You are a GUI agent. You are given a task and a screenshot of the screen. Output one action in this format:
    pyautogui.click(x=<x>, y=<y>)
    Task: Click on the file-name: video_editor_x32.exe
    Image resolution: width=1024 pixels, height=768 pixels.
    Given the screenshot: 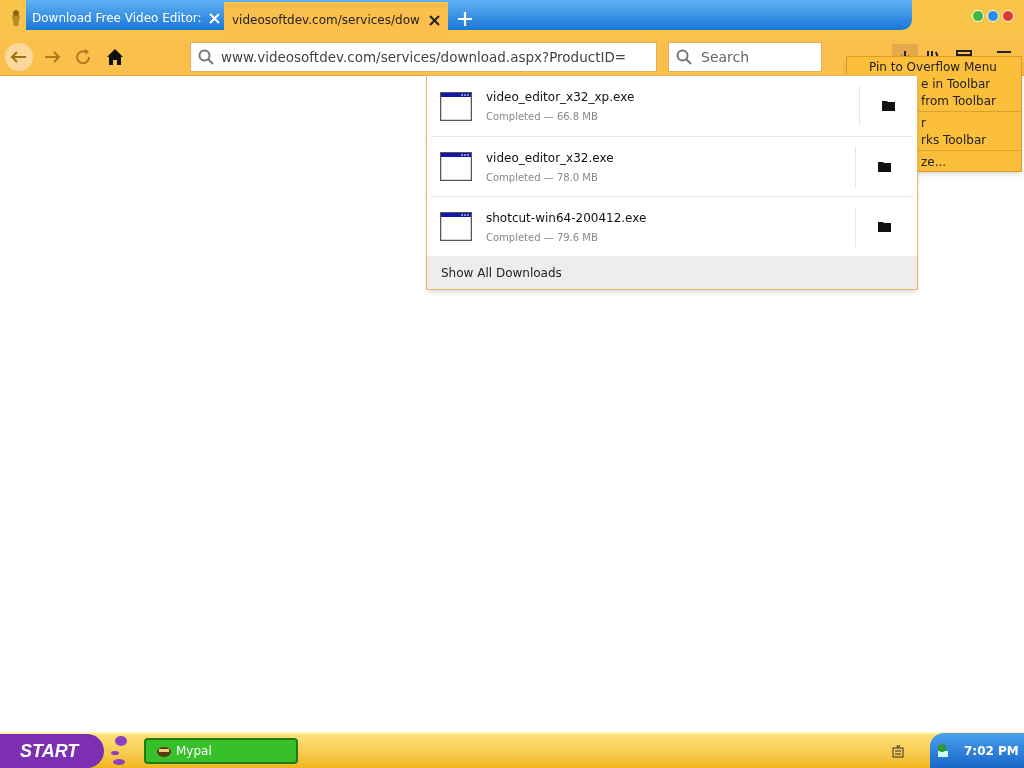 What is the action you would take?
    pyautogui.click(x=550, y=158)
    